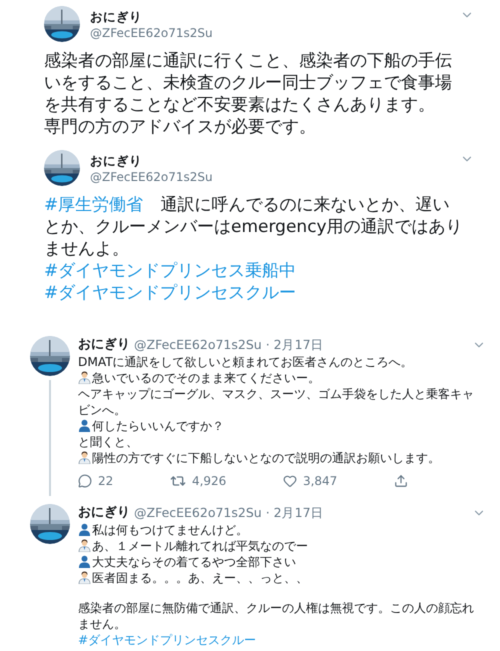  What do you see at coordinates (276, 402) in the screenshot?
I see `tweet-text: ヘアキャップにゴーグル、マスク、スーツ、ゴム手袋をした人と乗客キャビンへ。` at bounding box center [276, 402].